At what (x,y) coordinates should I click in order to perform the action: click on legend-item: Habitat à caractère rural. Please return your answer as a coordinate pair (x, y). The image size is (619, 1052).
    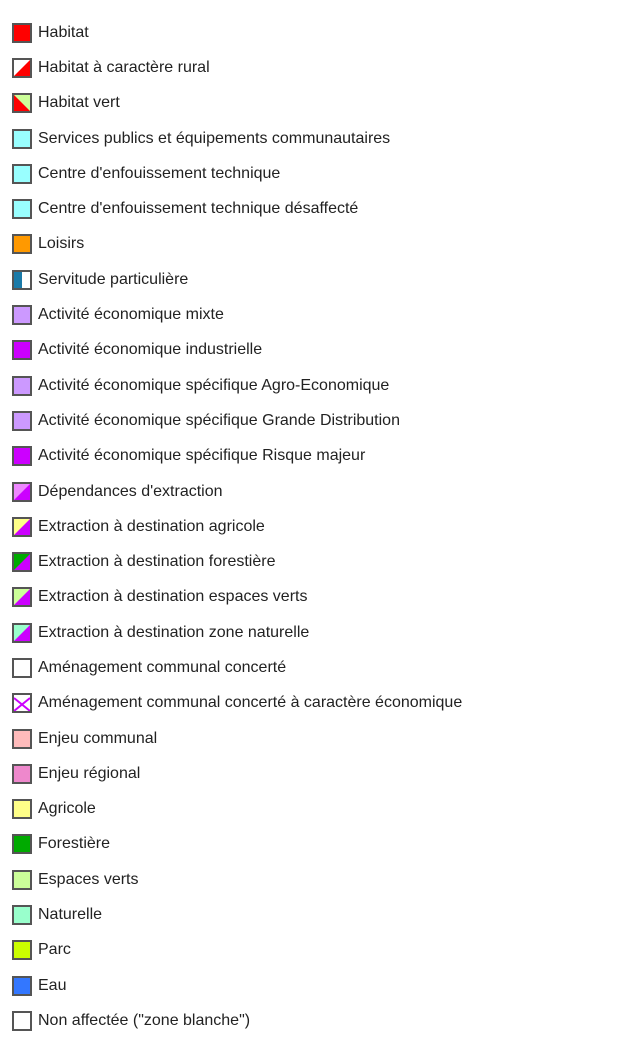
    Looking at the image, I should click on (237, 67).